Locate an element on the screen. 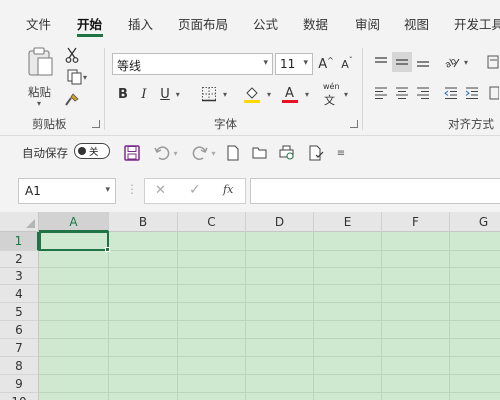 This screenshot has width=500, height=400. tab-view: 视图 is located at coordinates (416, 23).